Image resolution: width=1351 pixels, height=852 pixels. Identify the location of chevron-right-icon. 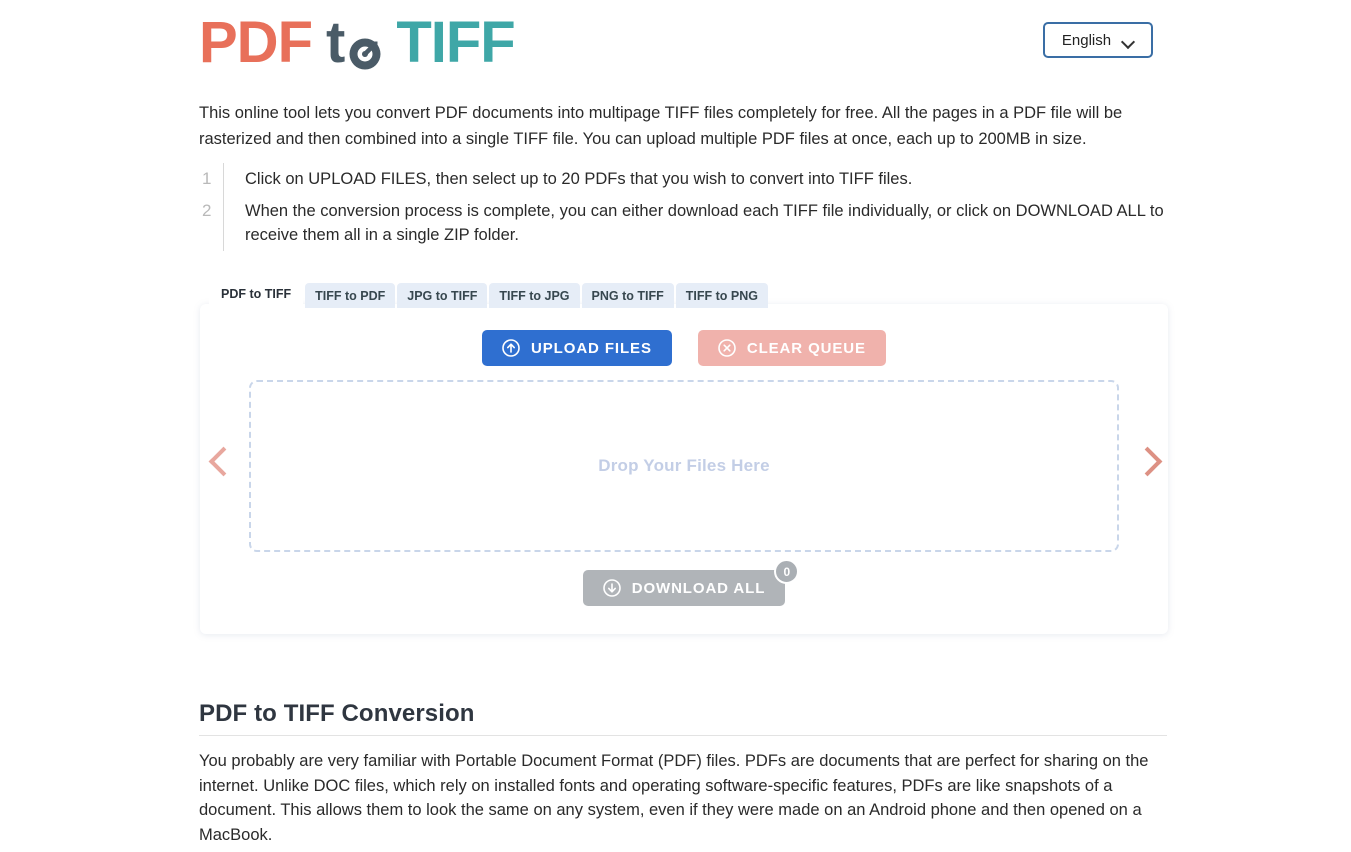
(1146, 461).